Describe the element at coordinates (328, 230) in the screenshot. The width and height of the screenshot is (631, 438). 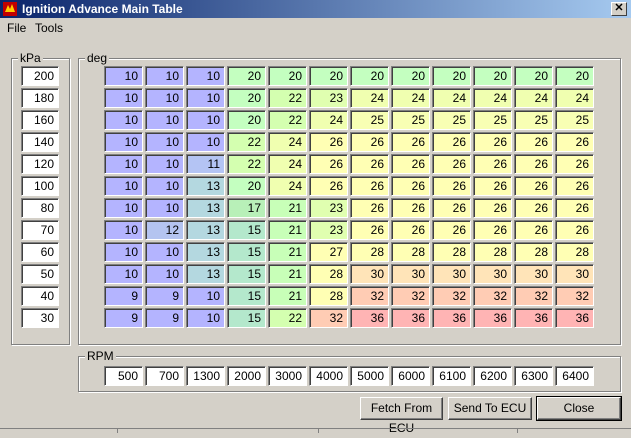
I see `table-cell: 23` at that location.